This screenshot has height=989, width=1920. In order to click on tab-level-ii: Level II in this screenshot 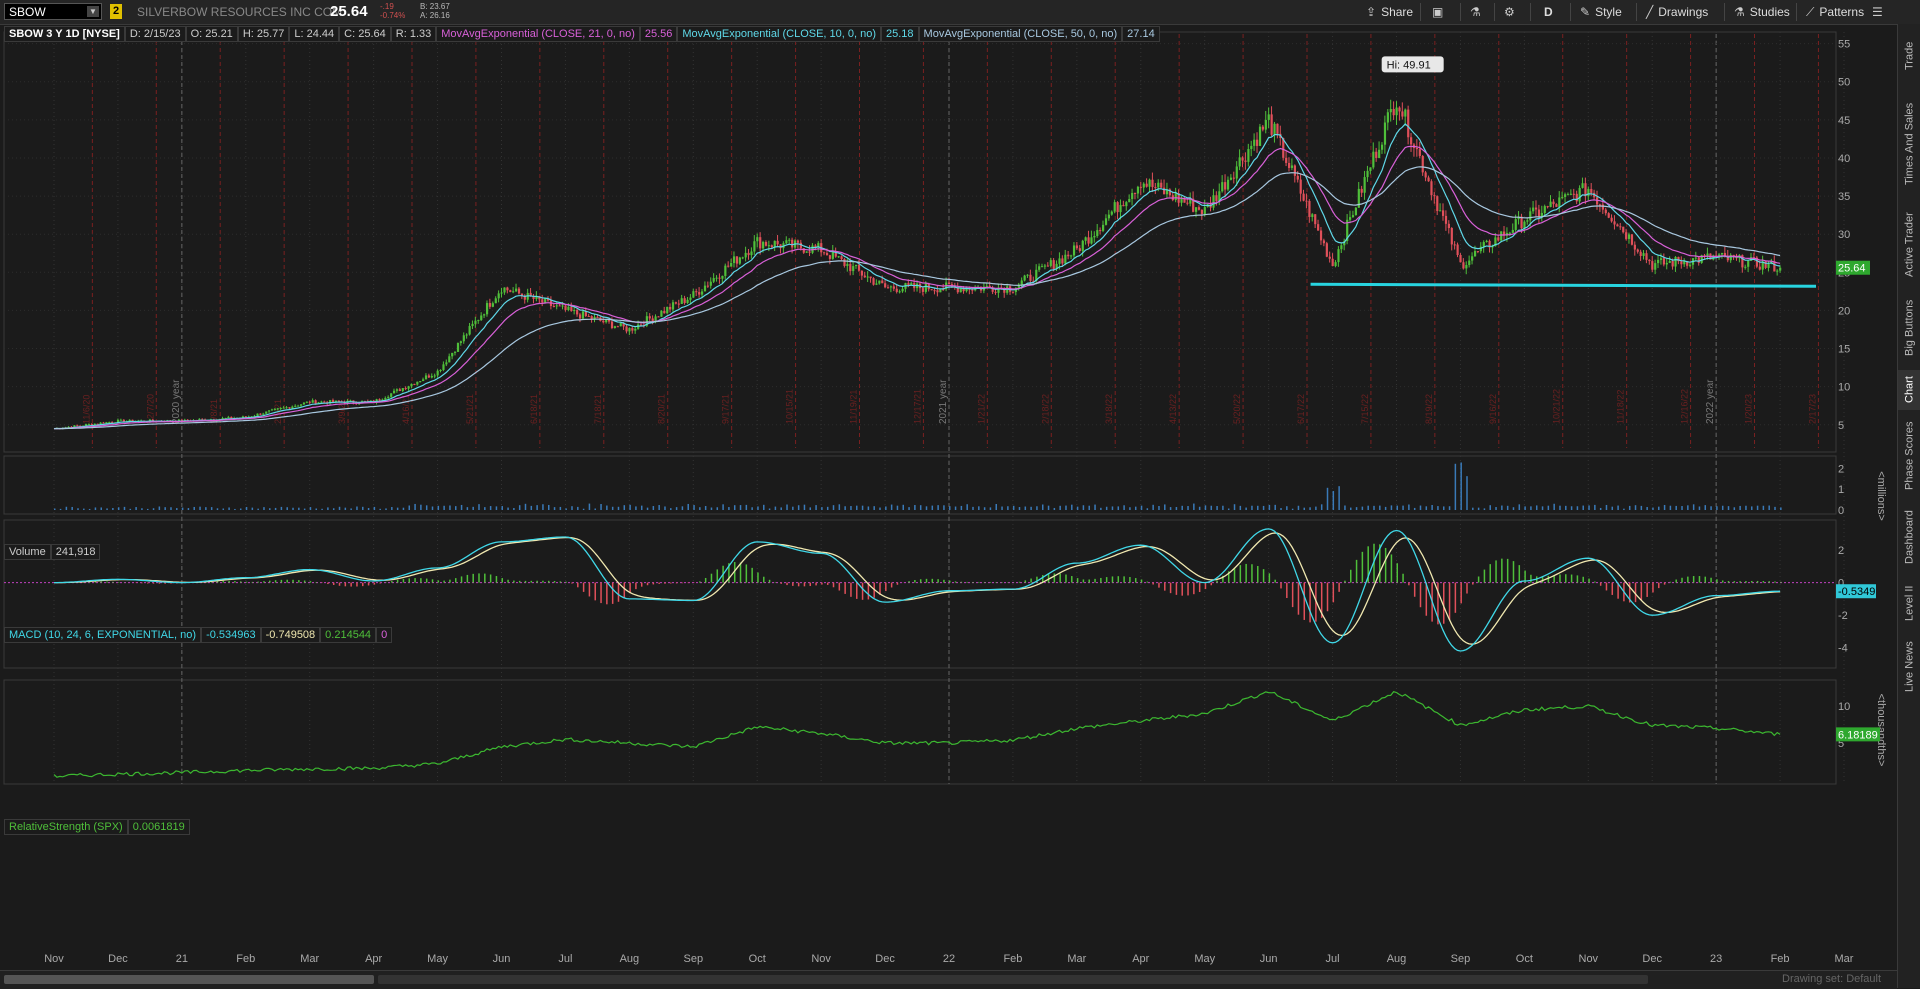, I will do `click(1909, 603)`.